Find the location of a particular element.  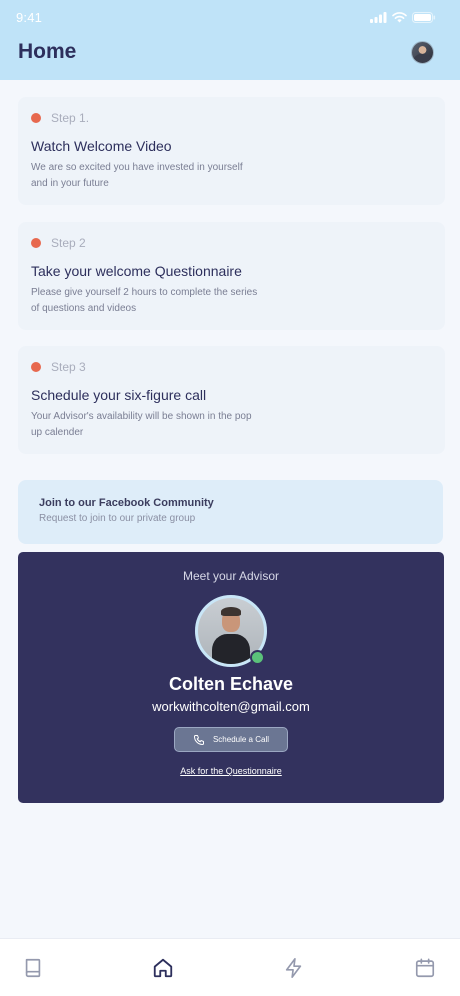

home-icon is located at coordinates (163, 968).